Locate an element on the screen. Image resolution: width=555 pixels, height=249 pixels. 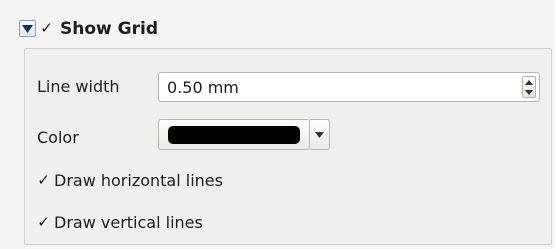
draw-horizontal-lines-option: ✓ Draw horizontal lines is located at coordinates (166, 181).